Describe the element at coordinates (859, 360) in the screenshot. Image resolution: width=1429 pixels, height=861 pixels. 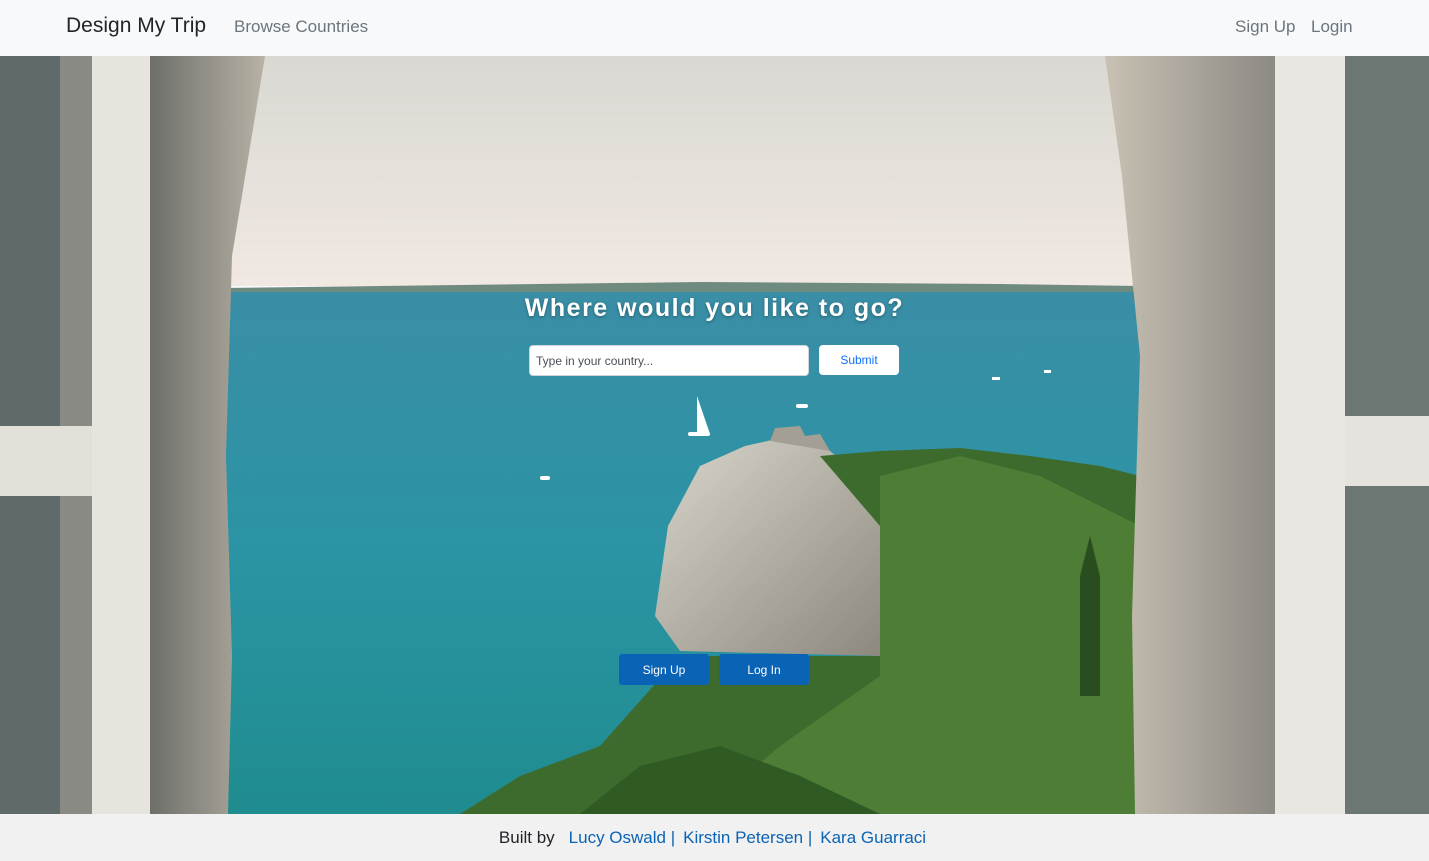
I see `submit-button: Submit` at that location.